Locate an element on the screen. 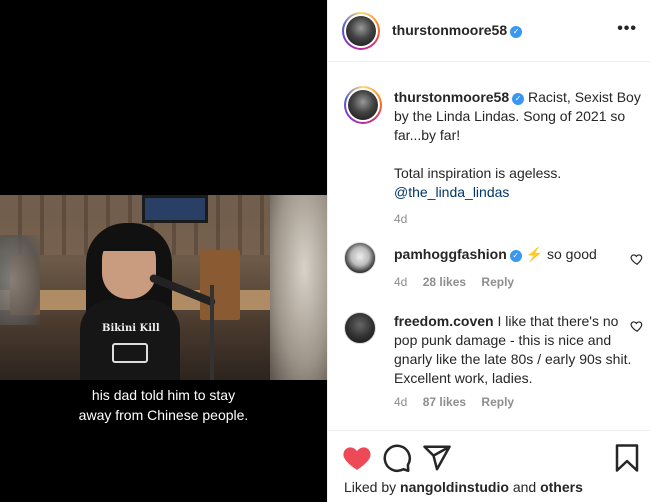  person-shirt is located at coordinates (130, 340).